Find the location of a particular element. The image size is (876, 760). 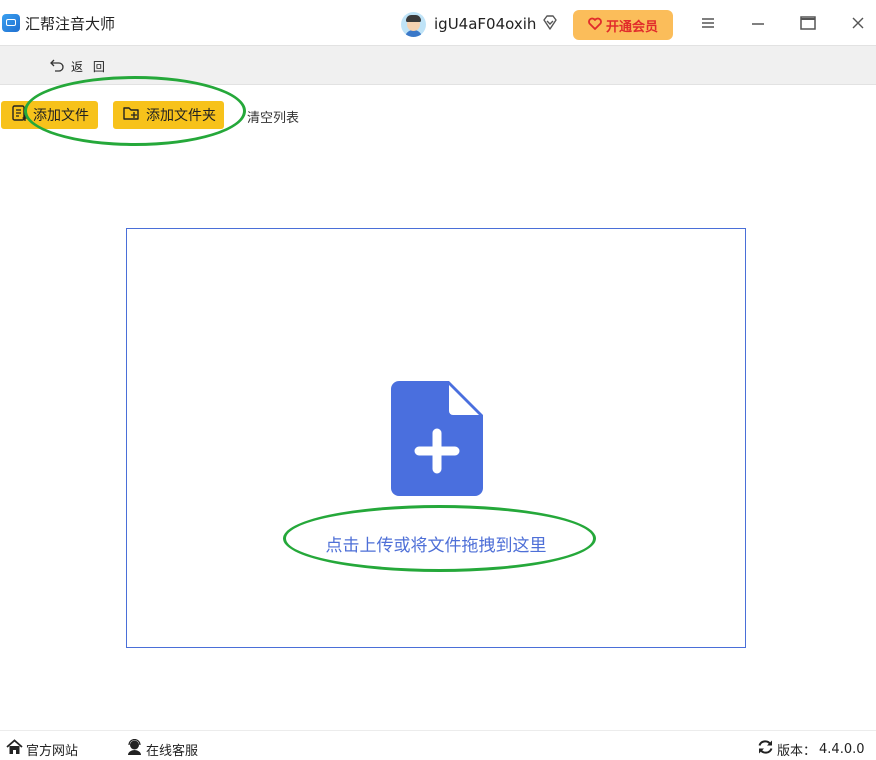

add-folder-button: 添加文件夹 is located at coordinates (168, 115).